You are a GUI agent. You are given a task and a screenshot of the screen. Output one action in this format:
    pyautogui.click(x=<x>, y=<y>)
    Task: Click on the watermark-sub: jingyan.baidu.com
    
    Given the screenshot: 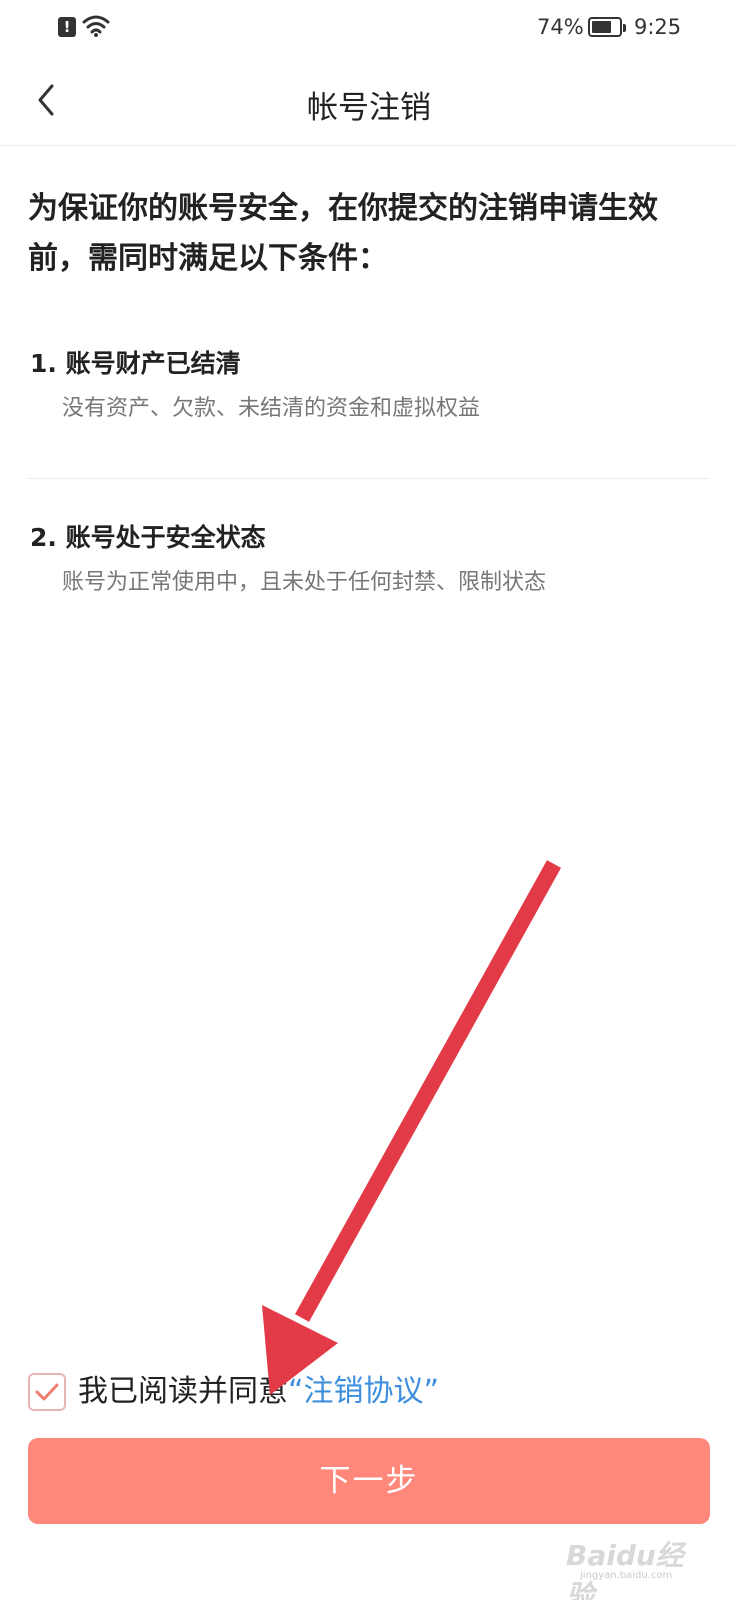 What is the action you would take?
    pyautogui.click(x=626, y=1575)
    